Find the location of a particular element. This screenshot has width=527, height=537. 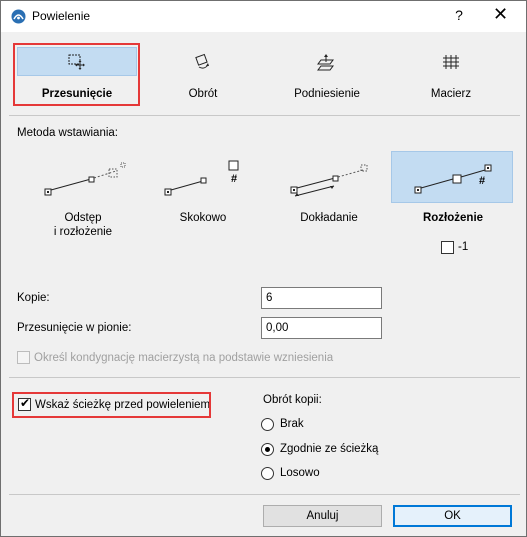

vertical-offset-input: 0,00 is located at coordinates (321, 328).